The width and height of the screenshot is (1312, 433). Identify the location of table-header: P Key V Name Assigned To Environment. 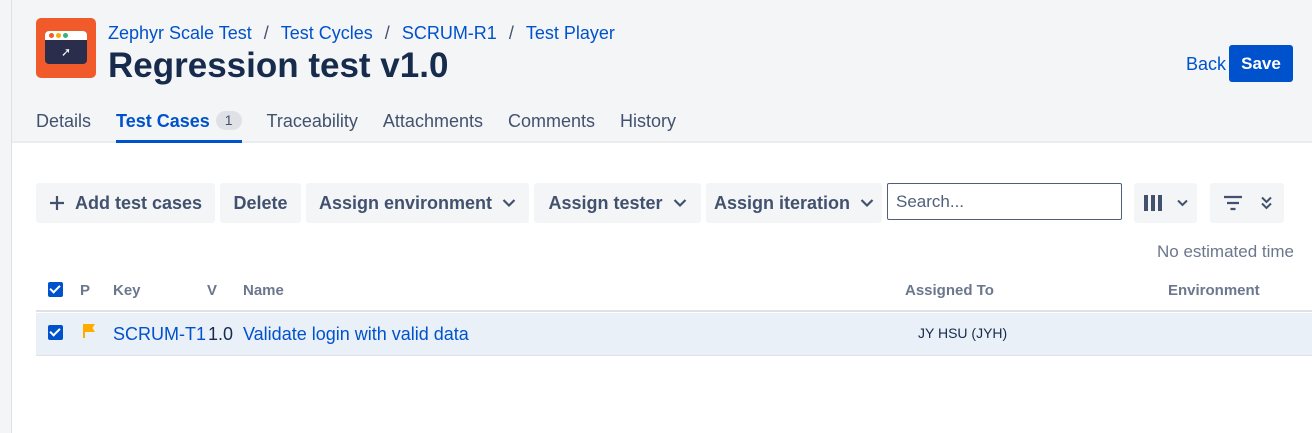
(674, 294).